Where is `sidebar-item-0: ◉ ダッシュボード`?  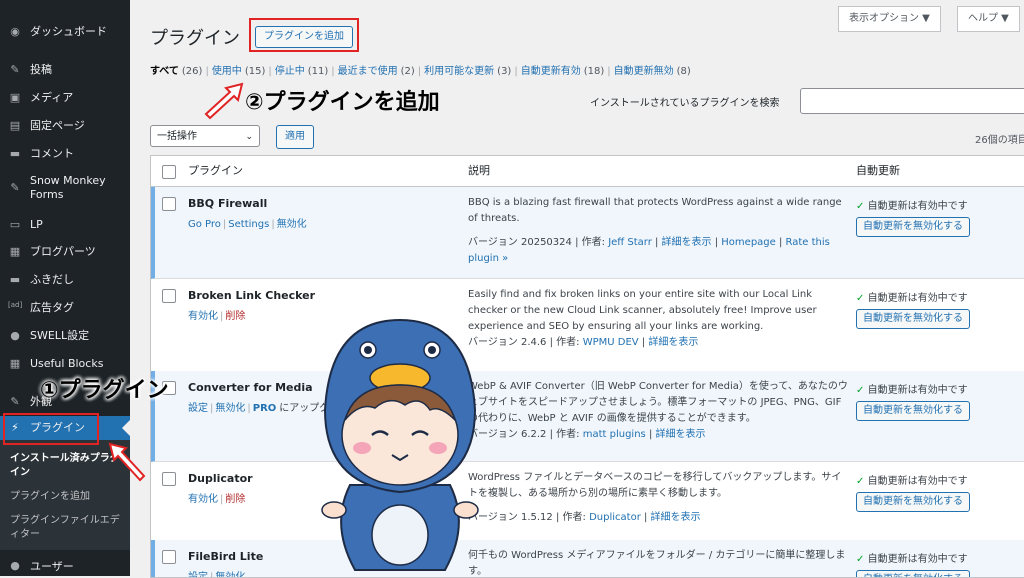
sidebar-item-0: ◉ ダッシュボード is located at coordinates (65, 32).